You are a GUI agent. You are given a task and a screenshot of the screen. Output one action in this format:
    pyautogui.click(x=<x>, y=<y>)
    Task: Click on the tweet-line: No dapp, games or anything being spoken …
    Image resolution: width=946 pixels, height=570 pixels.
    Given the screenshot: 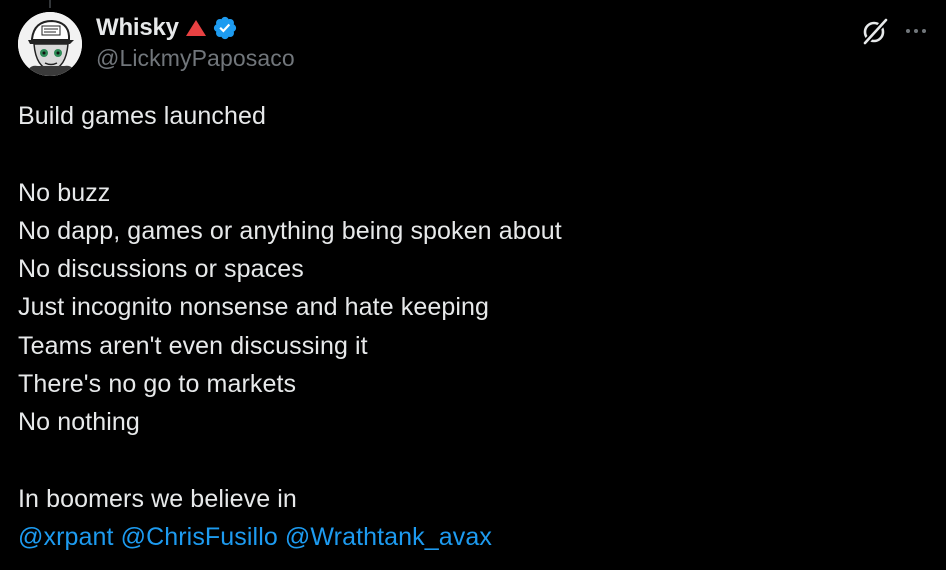 What is the action you would take?
    pyautogui.click(x=290, y=230)
    